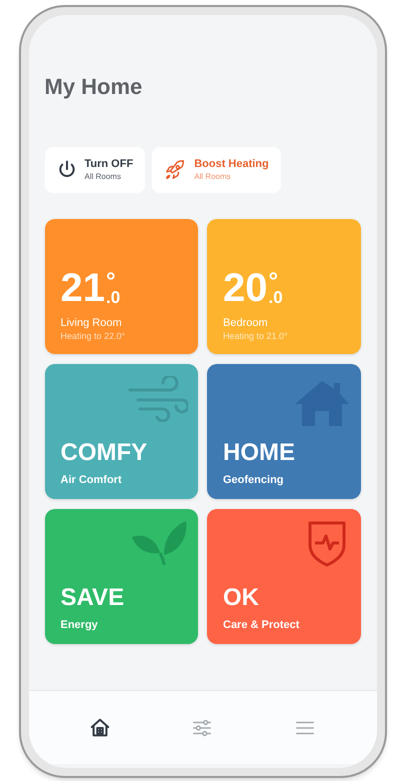 This screenshot has width=405, height=781. I want to click on mode-tile: SAVE Energy, so click(121, 576).